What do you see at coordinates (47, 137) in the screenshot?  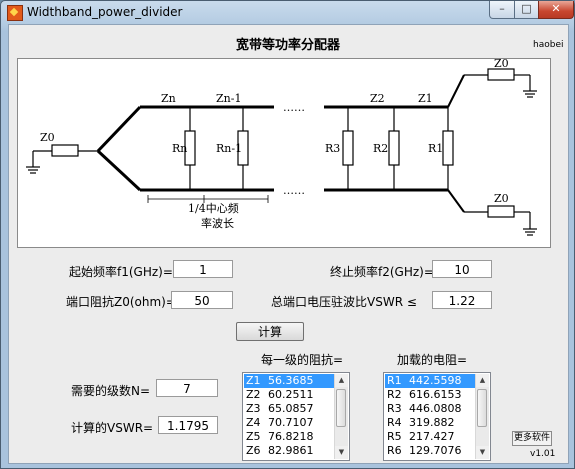 I see `label-z0-left: Z0` at bounding box center [47, 137].